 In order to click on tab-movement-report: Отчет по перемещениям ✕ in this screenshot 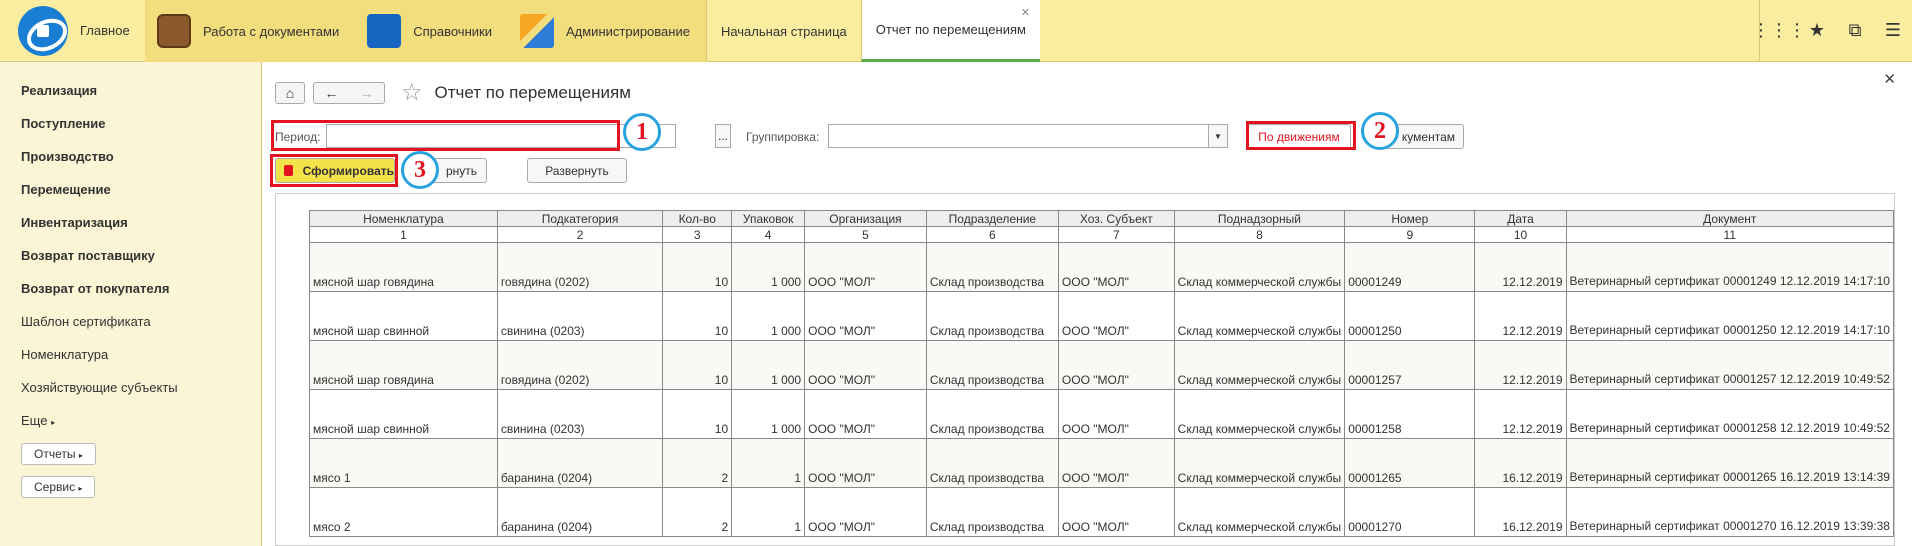, I will do `click(950, 31)`.